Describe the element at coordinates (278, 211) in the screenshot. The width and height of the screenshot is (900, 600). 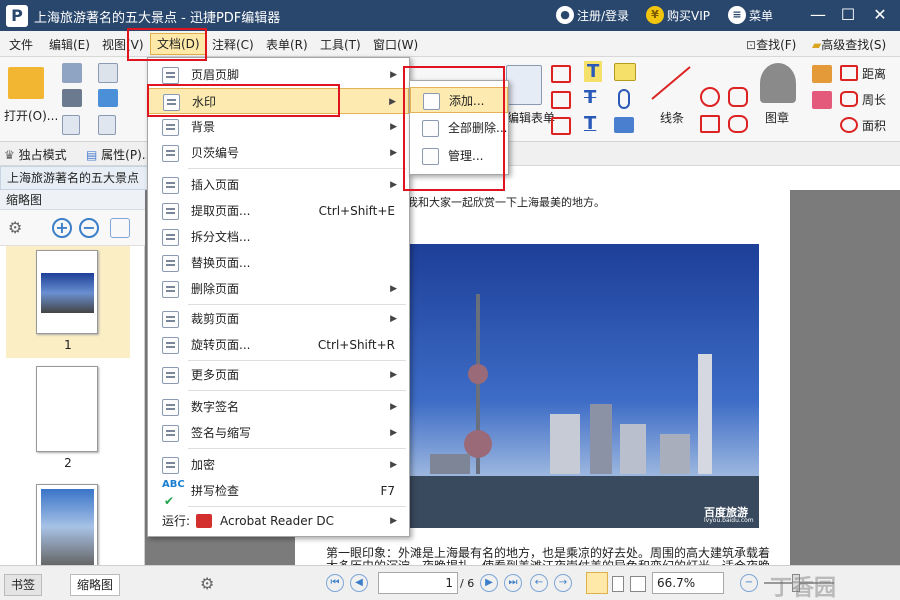
I see `menu-item-extract-pages: 提取页面... Ctrl+Shift+E` at that location.